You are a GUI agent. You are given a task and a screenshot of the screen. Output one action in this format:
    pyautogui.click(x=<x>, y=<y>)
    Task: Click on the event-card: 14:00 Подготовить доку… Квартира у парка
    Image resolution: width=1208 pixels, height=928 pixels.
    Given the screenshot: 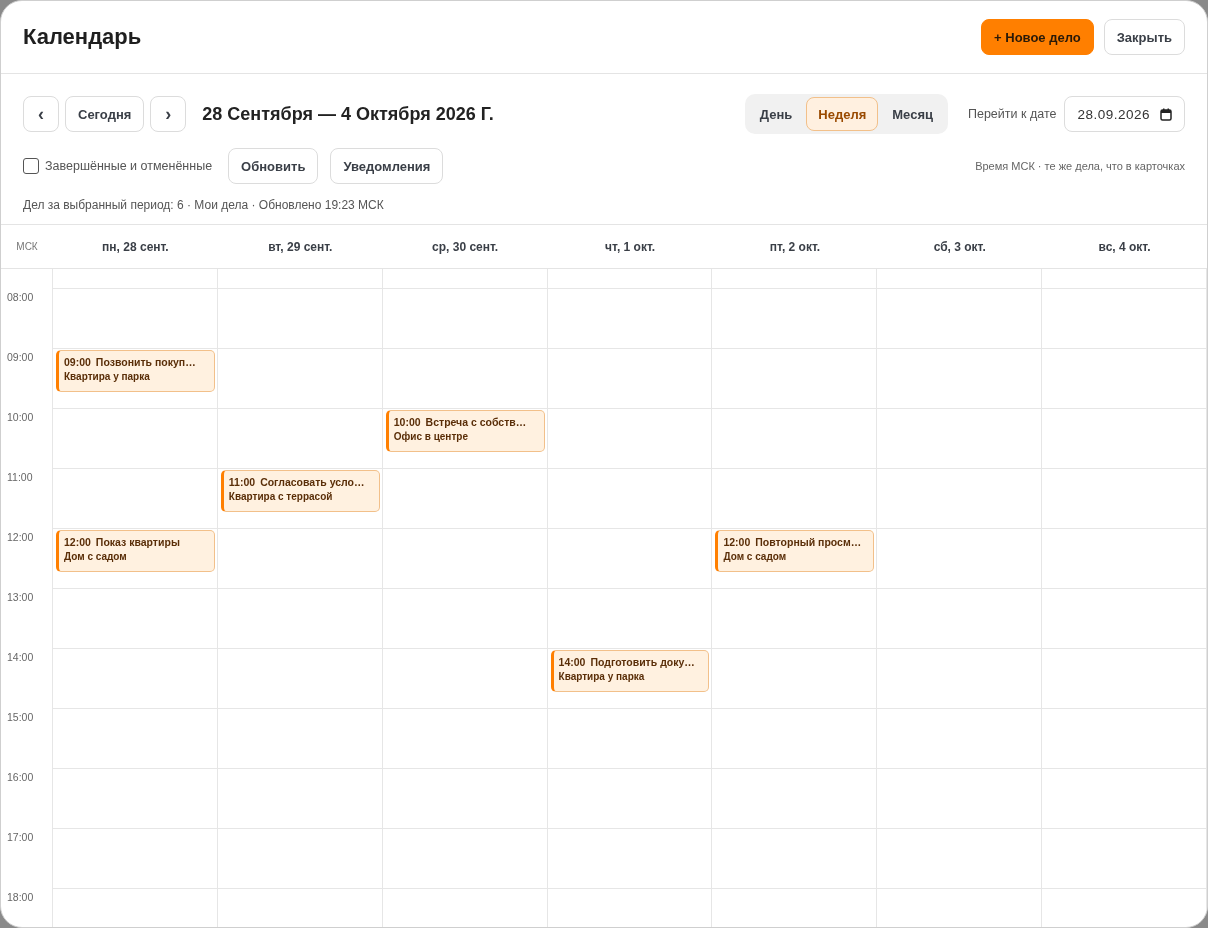 What is the action you would take?
    pyautogui.click(x=630, y=671)
    